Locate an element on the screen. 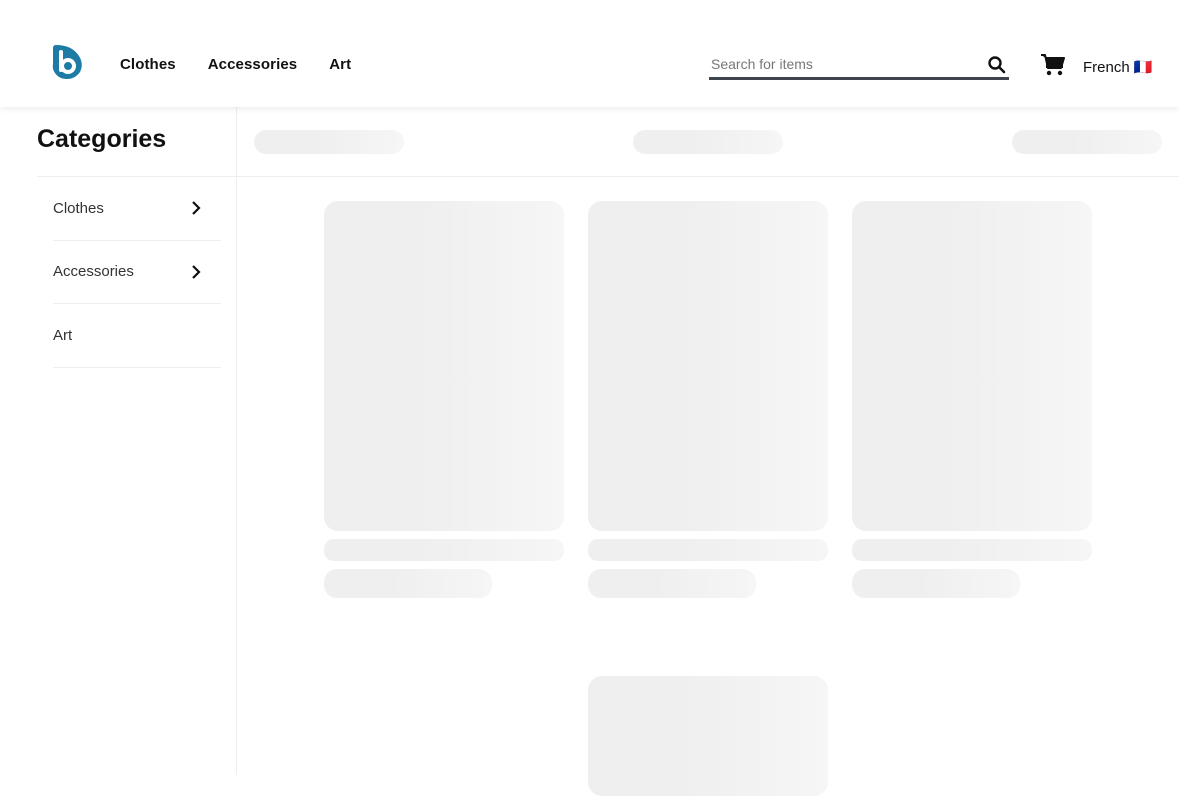 This screenshot has width=1179, height=796. category-item-clothes: Clothes is located at coordinates (137, 209).